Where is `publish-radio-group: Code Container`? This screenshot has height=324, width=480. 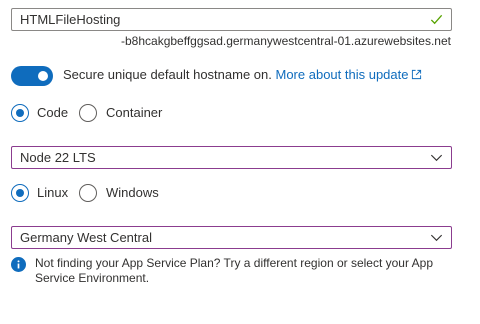 publish-radio-group: Code Container is located at coordinates (111, 114).